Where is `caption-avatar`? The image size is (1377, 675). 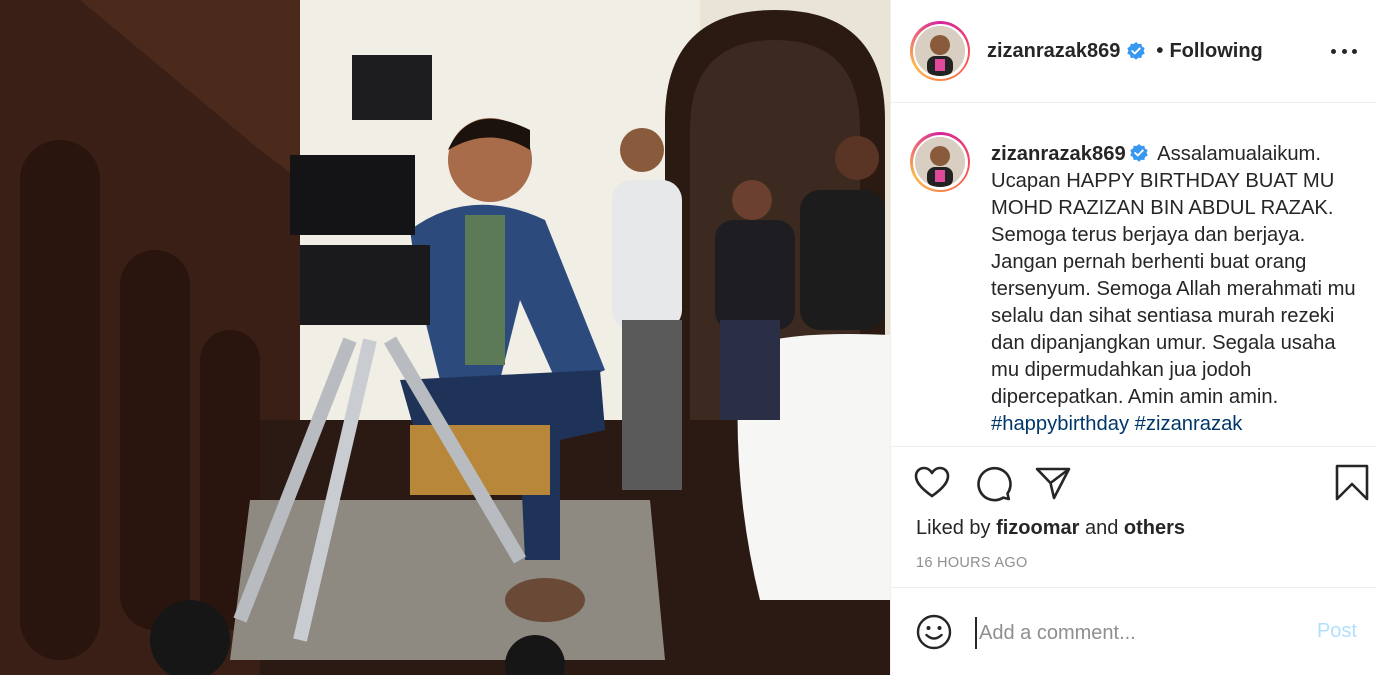
caption-avatar is located at coordinates (940, 162).